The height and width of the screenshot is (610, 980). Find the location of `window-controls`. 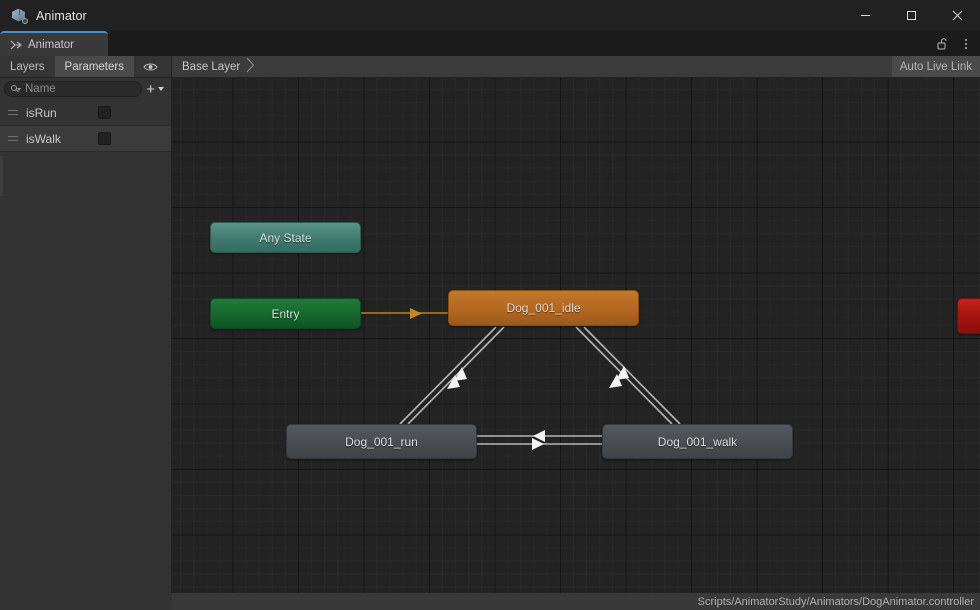

window-controls is located at coordinates (911, 15).